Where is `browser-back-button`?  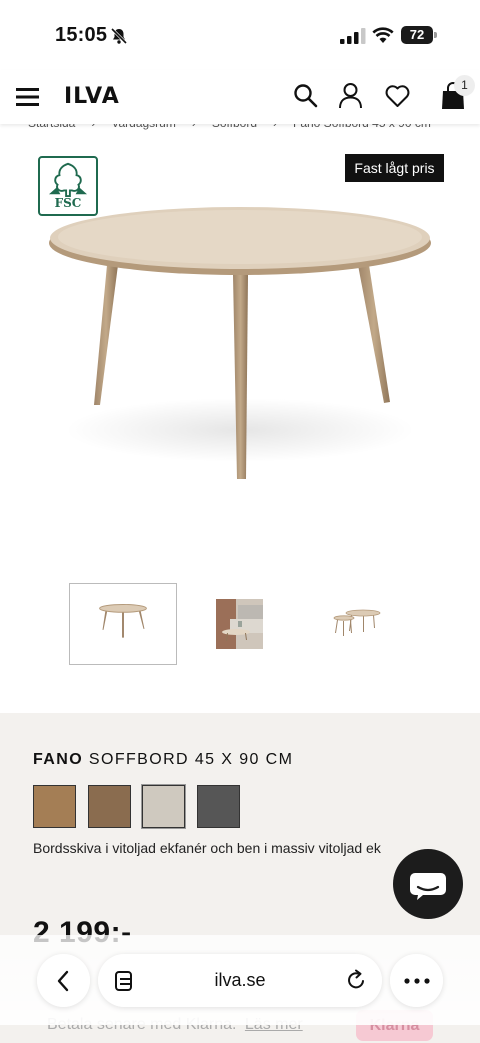 browser-back-button is located at coordinates (63, 980).